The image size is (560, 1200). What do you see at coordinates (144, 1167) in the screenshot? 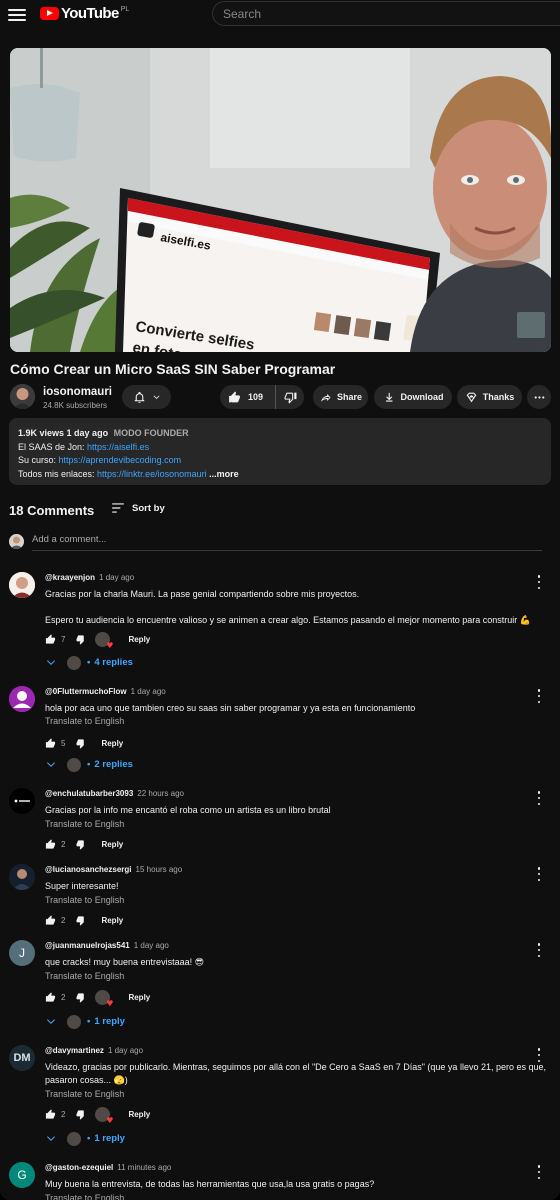
I see `comment-time: 11 minutes ago` at bounding box center [144, 1167].